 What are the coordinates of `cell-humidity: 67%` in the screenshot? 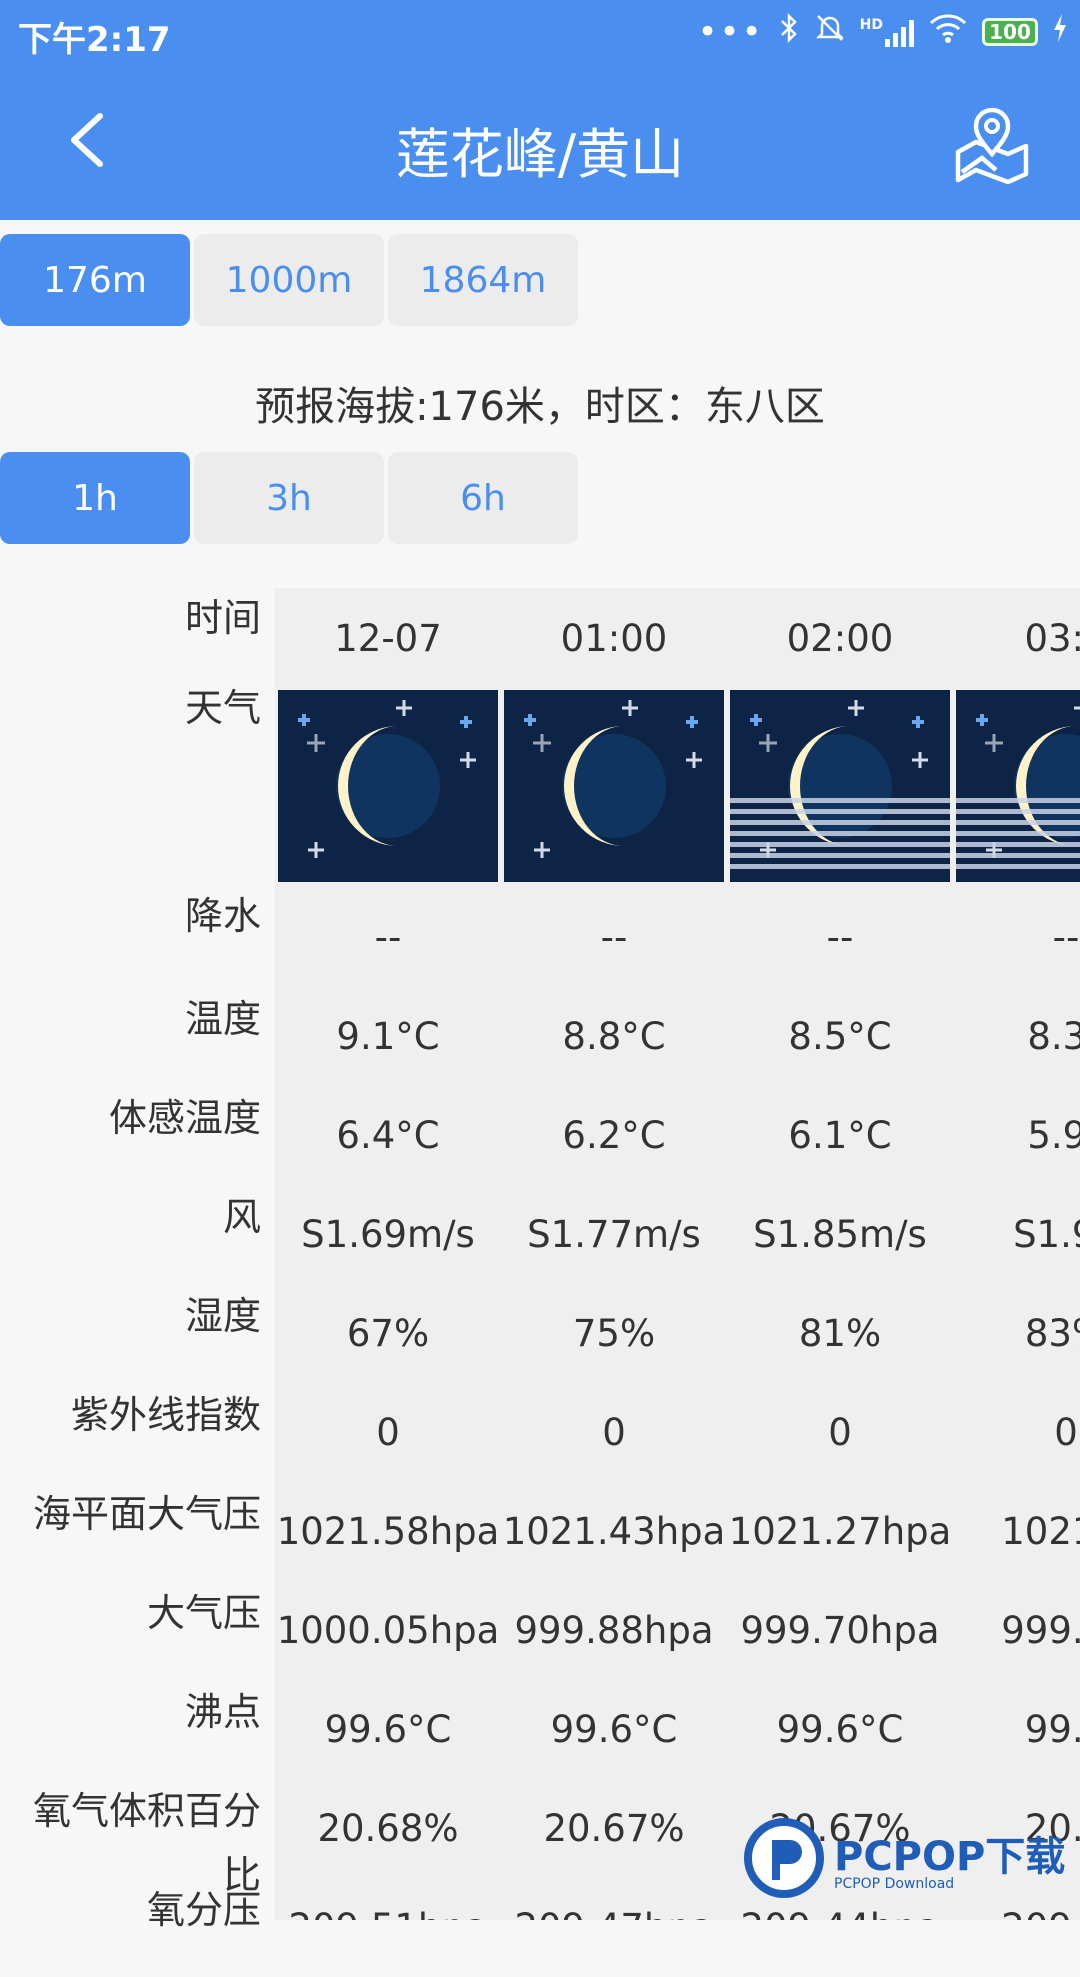 It's located at (388, 1333).